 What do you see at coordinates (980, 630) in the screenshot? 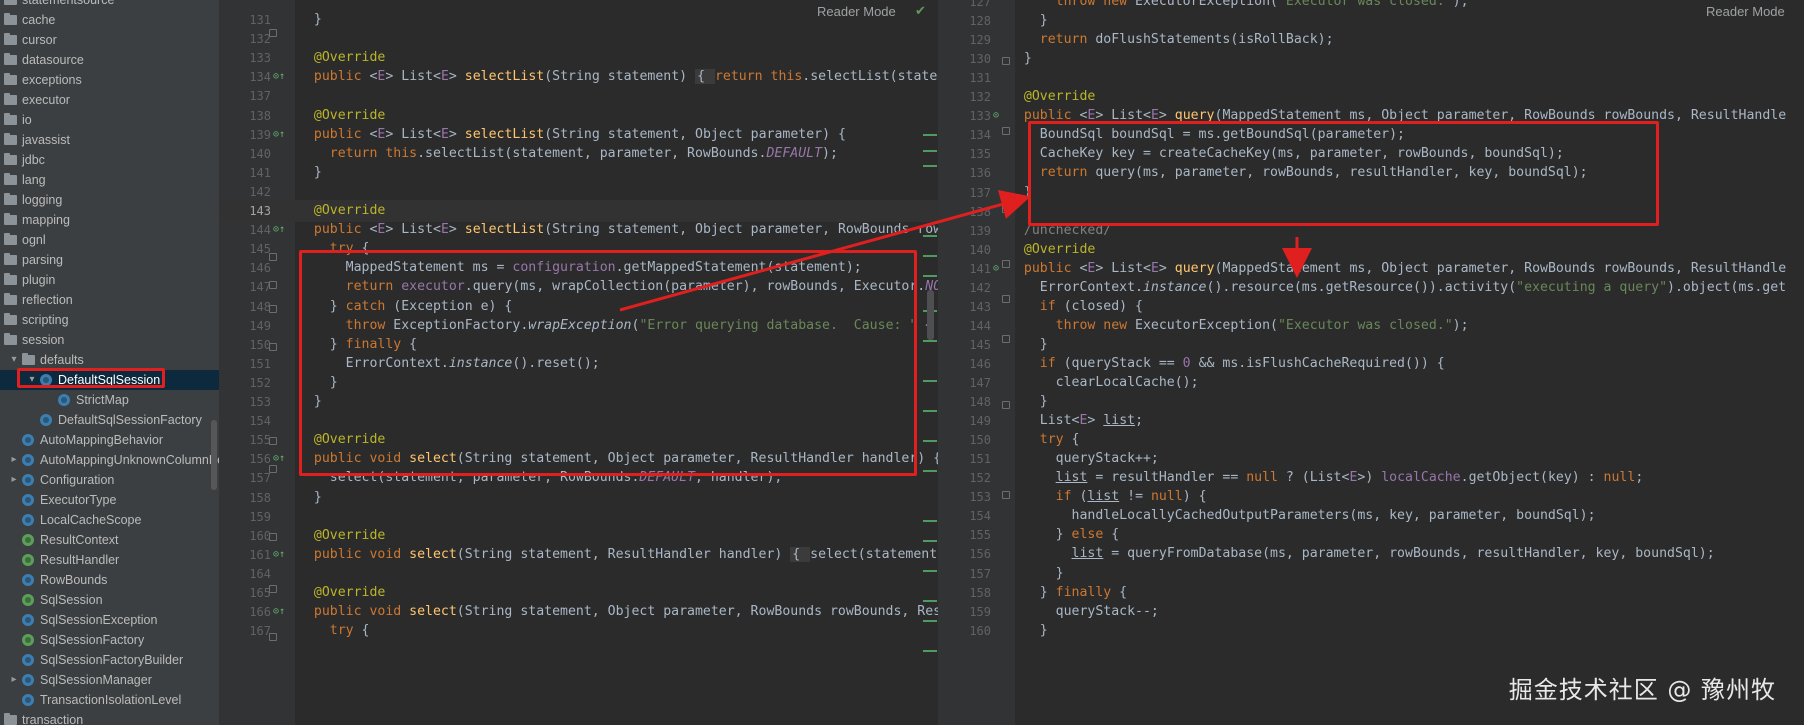
I see `line-number: 160` at bounding box center [980, 630].